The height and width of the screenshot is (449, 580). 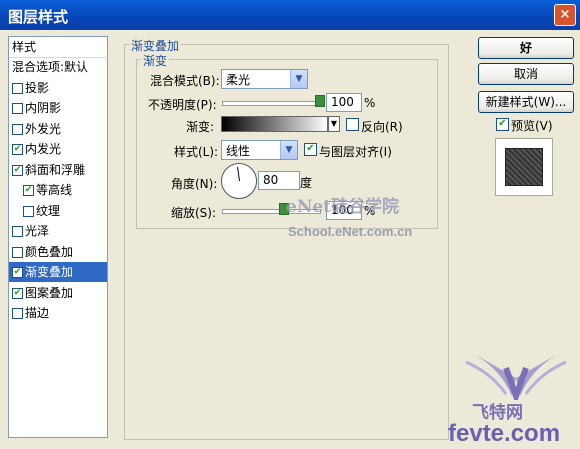 What do you see at coordinates (54, 190) in the screenshot?
I see `style-list-label: 等高线` at bounding box center [54, 190].